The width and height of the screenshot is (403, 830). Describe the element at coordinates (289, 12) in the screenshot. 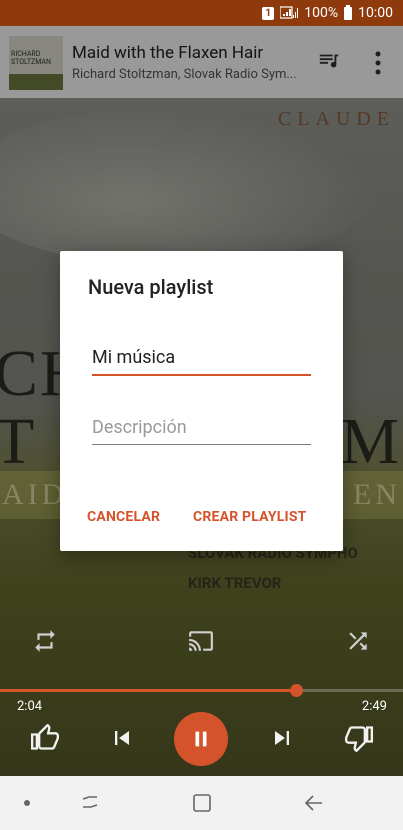

I see `signal-icon` at that location.